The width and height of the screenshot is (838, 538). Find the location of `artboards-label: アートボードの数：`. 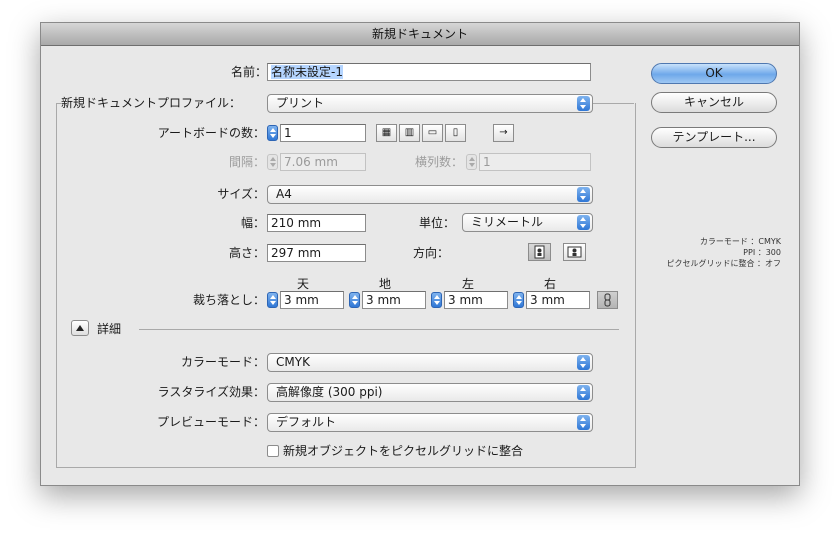

artboards-label: アートボードの数： is located at coordinates (211, 133).